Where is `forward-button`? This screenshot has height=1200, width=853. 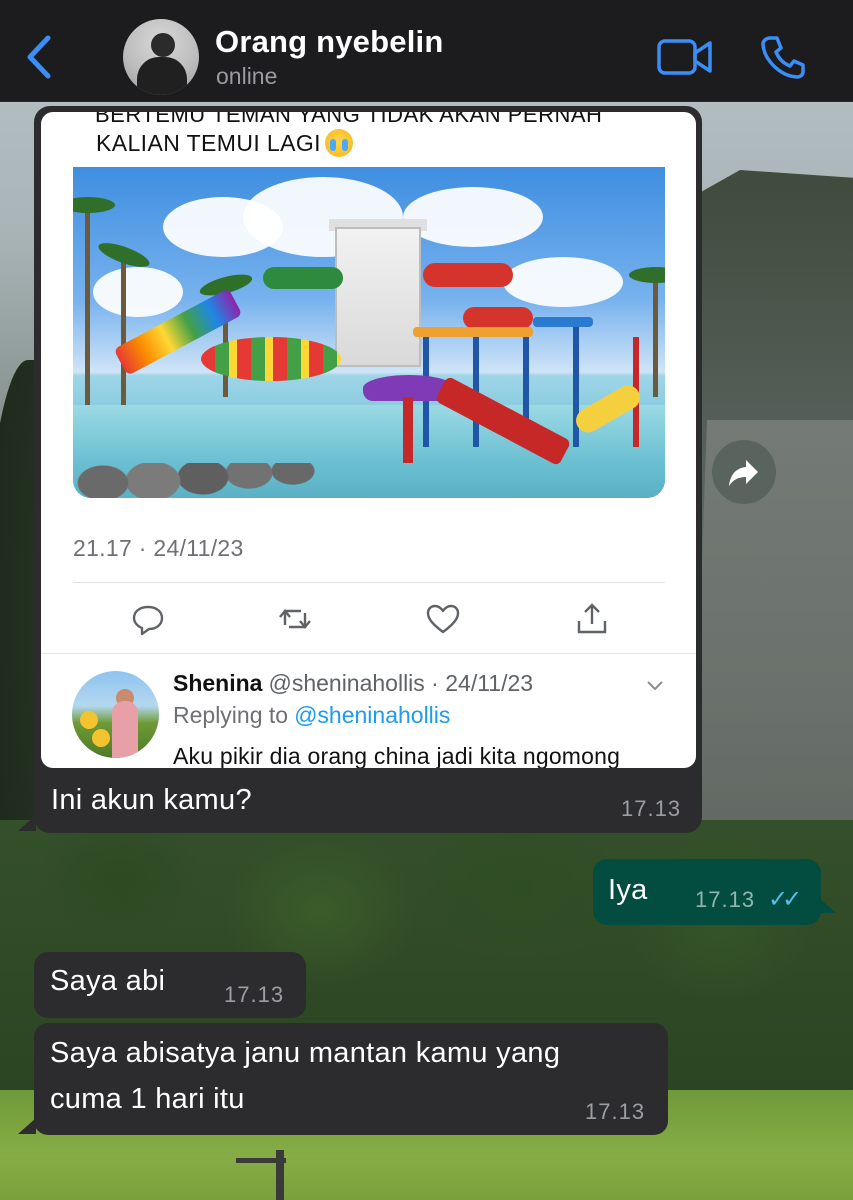
forward-button is located at coordinates (744, 472).